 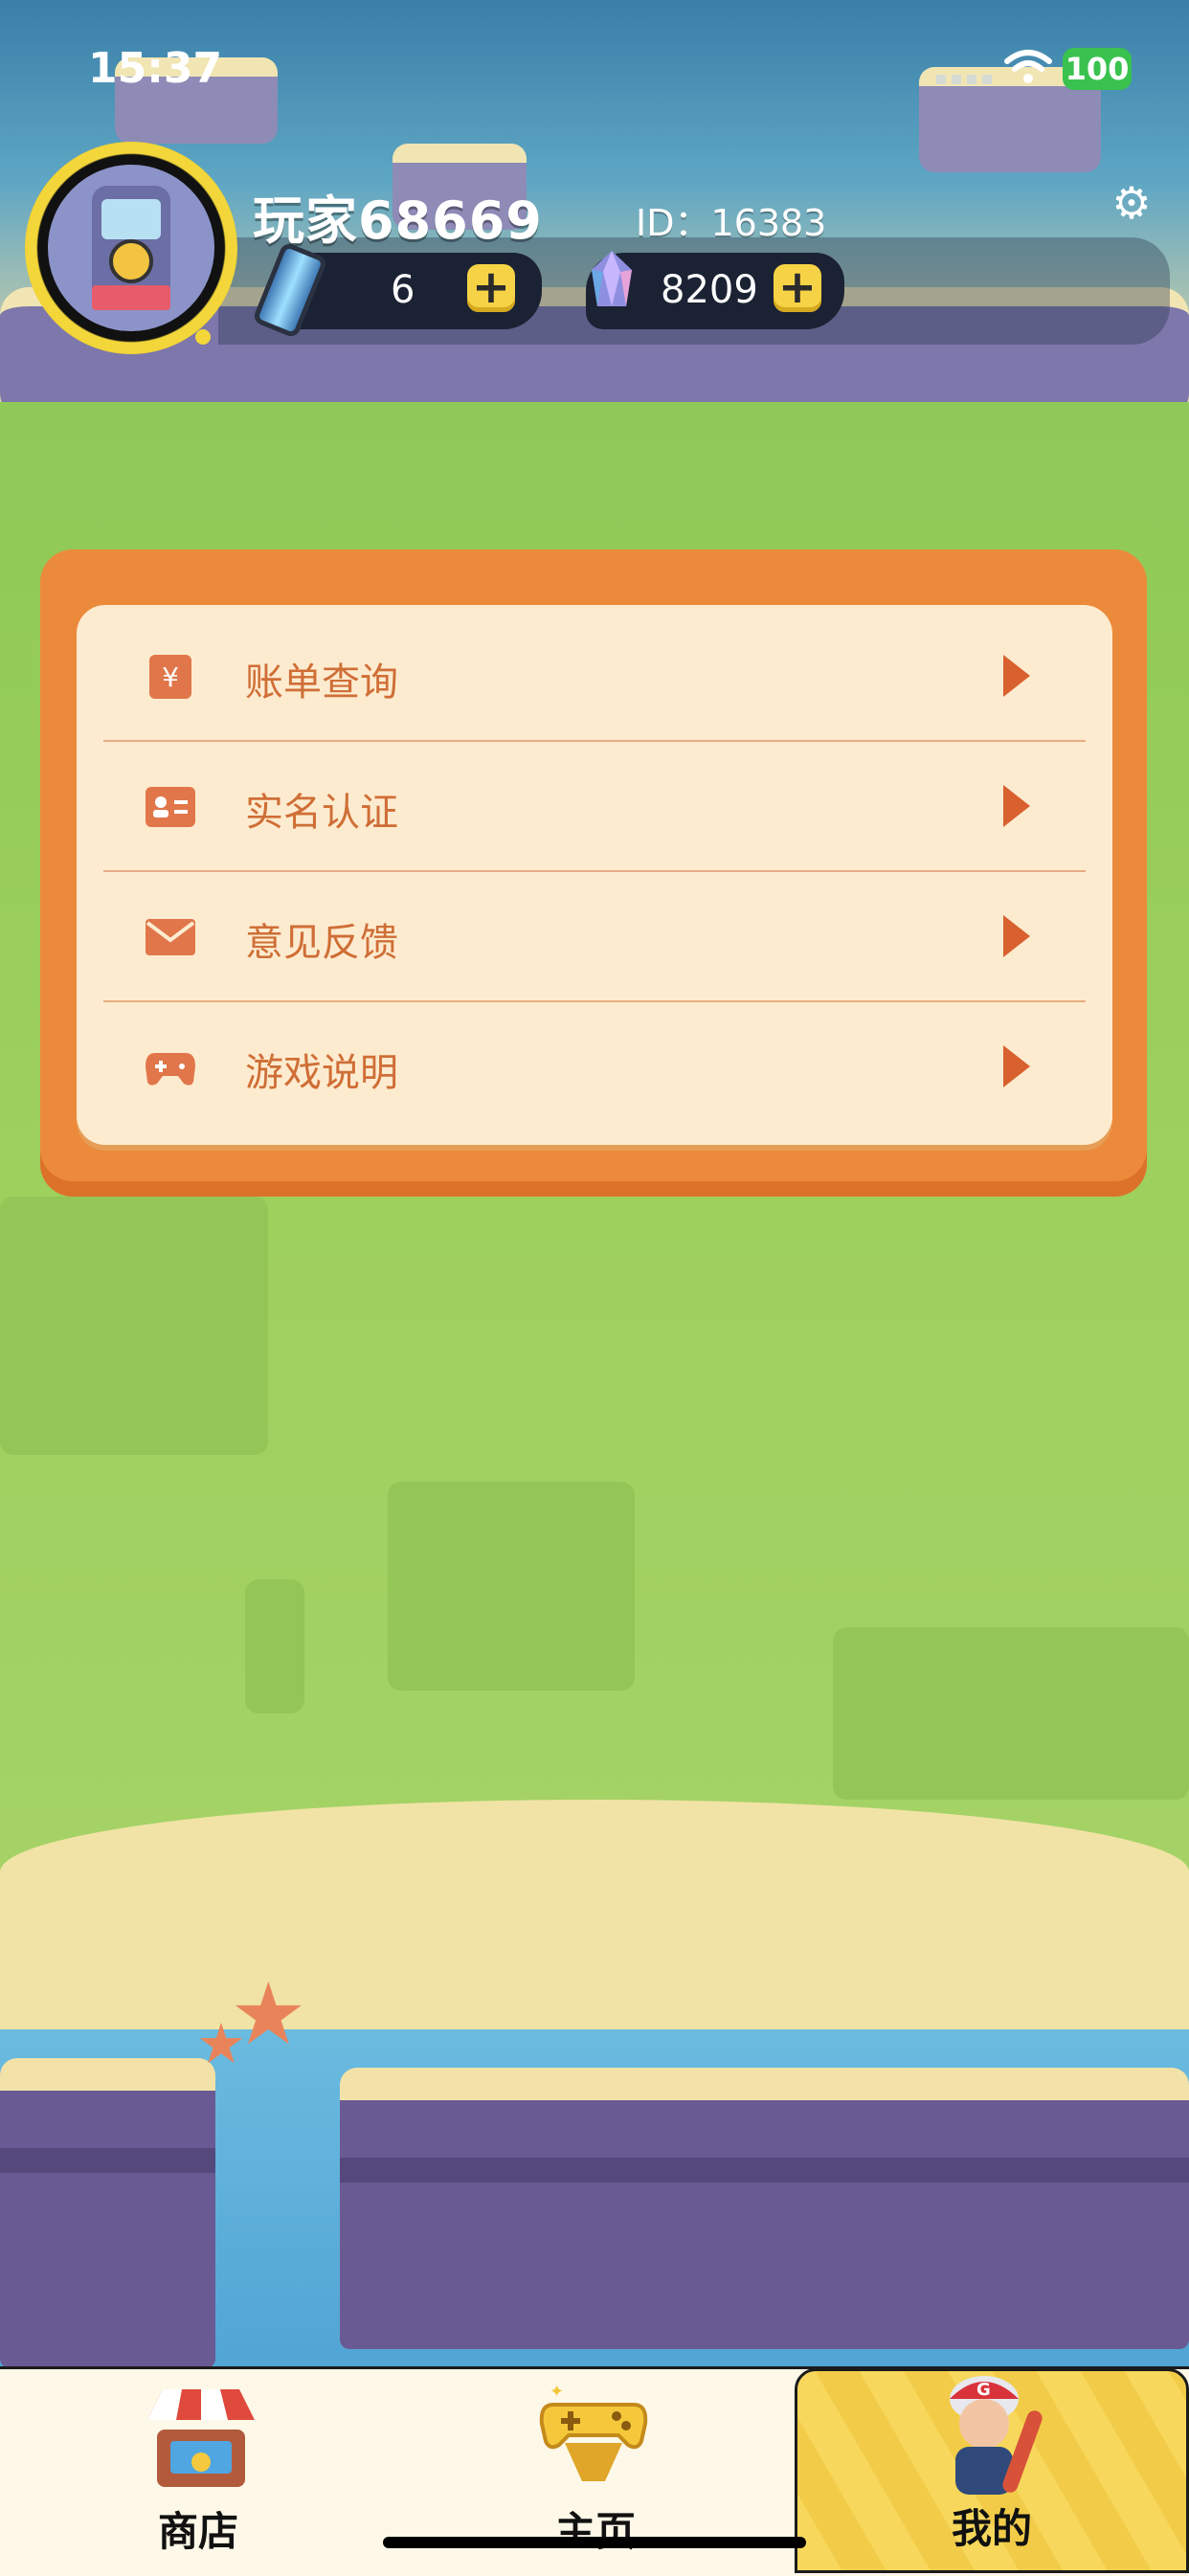 I want to click on tab-label: 我的, so click(x=991, y=2528).